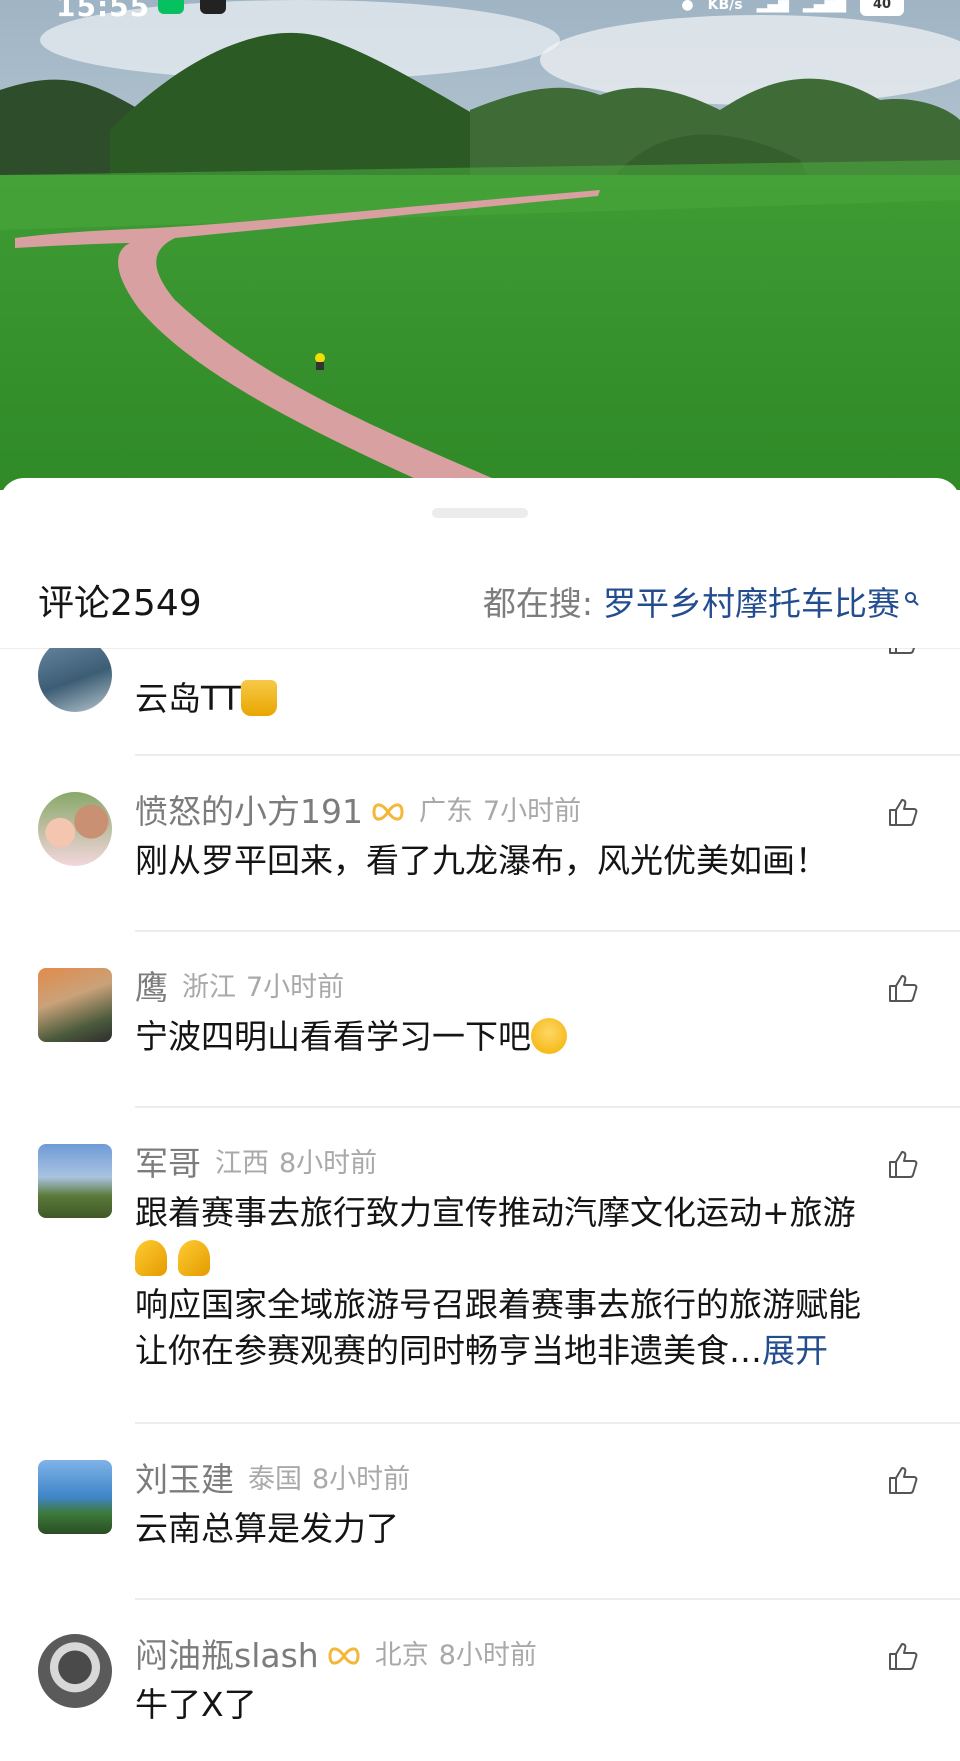  What do you see at coordinates (239, 988) in the screenshot?
I see `comment-meta: 鹰 浙江 7小时前` at bounding box center [239, 988].